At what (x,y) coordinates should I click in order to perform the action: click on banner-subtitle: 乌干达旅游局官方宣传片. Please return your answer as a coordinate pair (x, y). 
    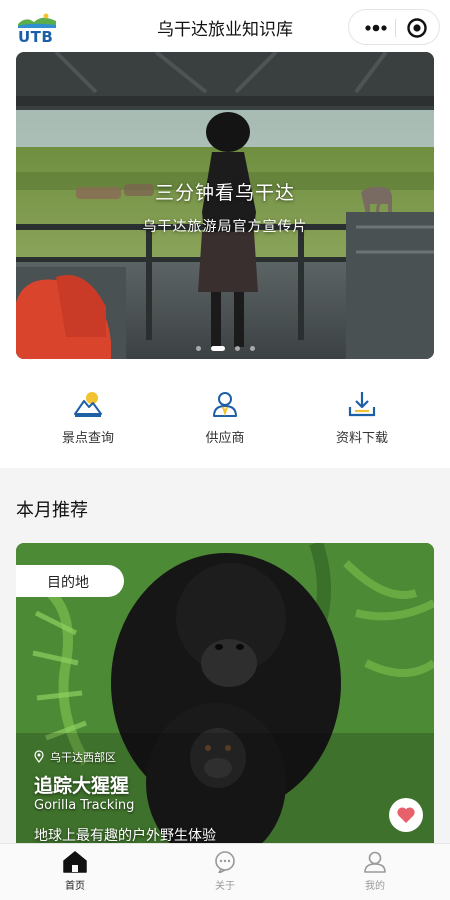
    Looking at the image, I should click on (225, 227).